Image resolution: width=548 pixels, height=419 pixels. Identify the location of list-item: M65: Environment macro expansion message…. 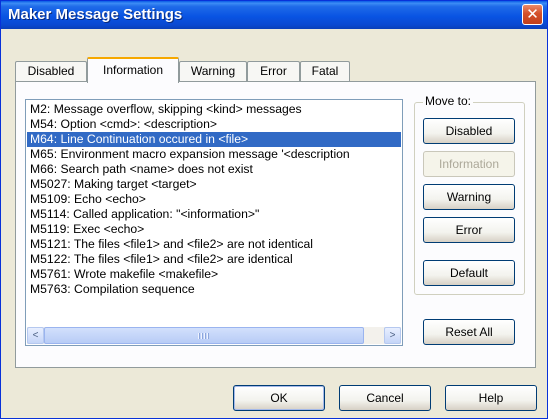
(214, 154).